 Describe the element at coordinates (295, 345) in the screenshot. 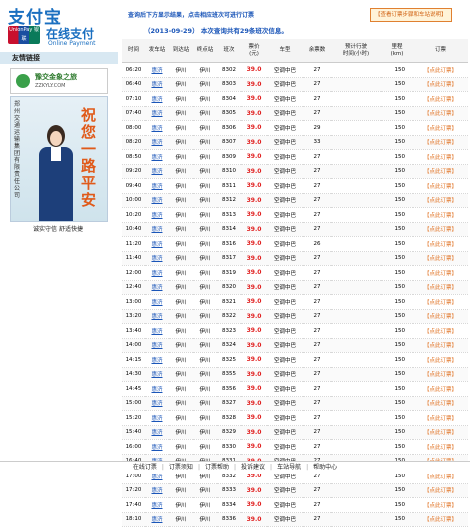

I see `table-row: 14:00 惠济 伊川 伊川 8324 39.0 空调中巴 27 150 【点此订票】` at that location.